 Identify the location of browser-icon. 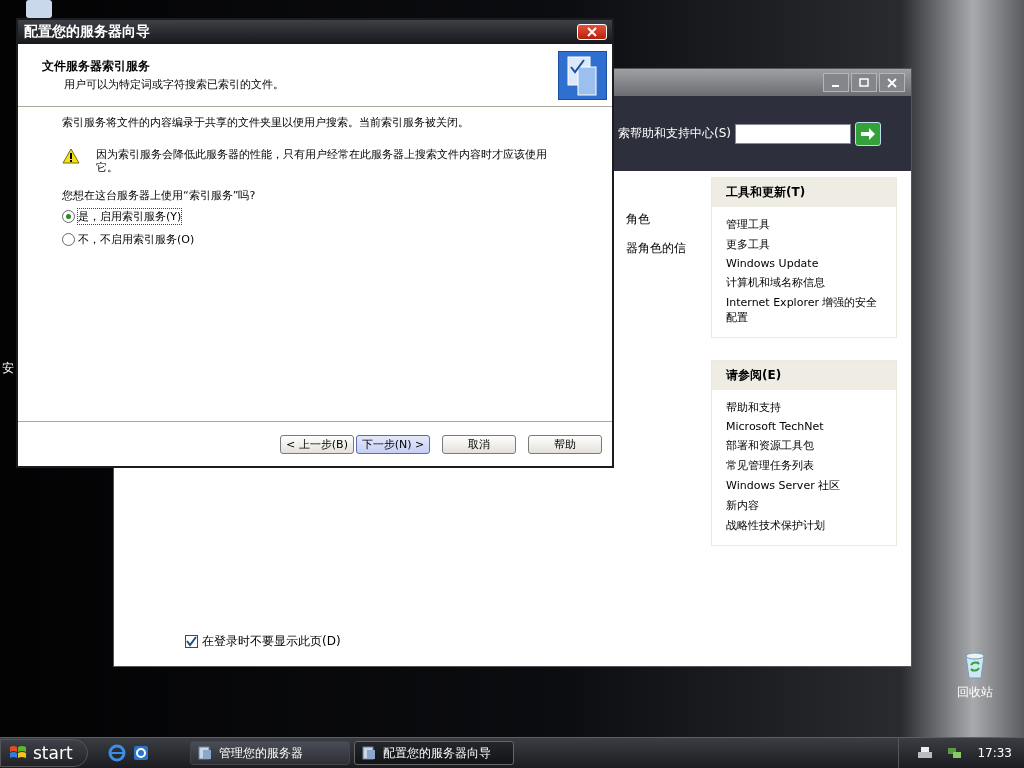
(117, 753).